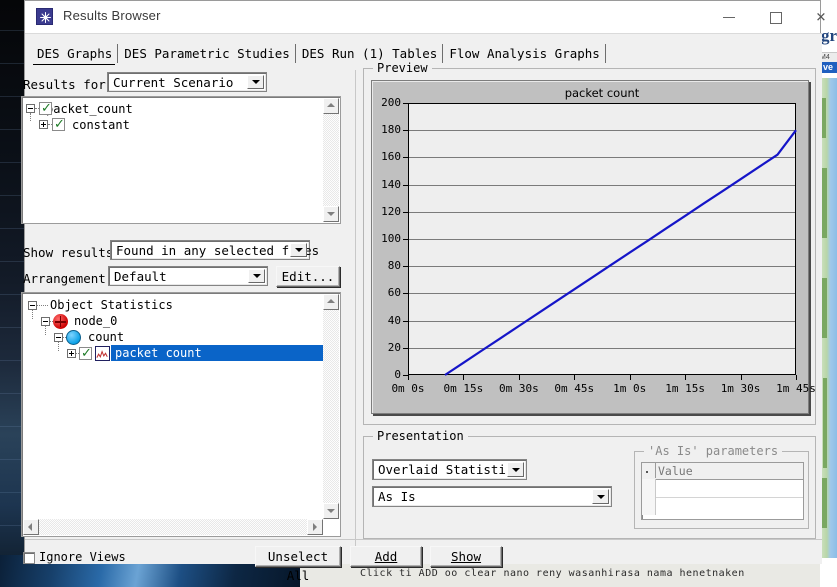 The image size is (837, 587). What do you see at coordinates (713, 451) in the screenshot?
I see `as-is-parameters-legend: 'As Is' parameters` at bounding box center [713, 451].